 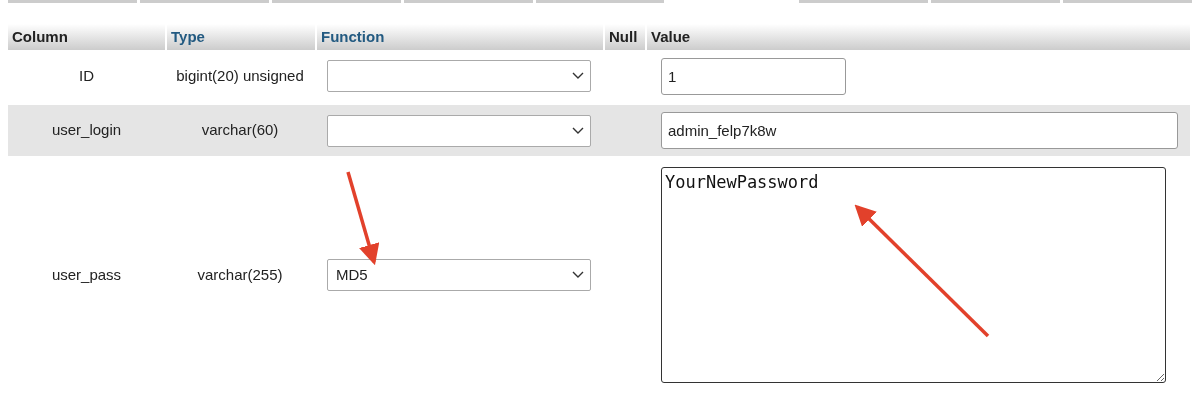 I want to click on column-header: Column, so click(x=40, y=36).